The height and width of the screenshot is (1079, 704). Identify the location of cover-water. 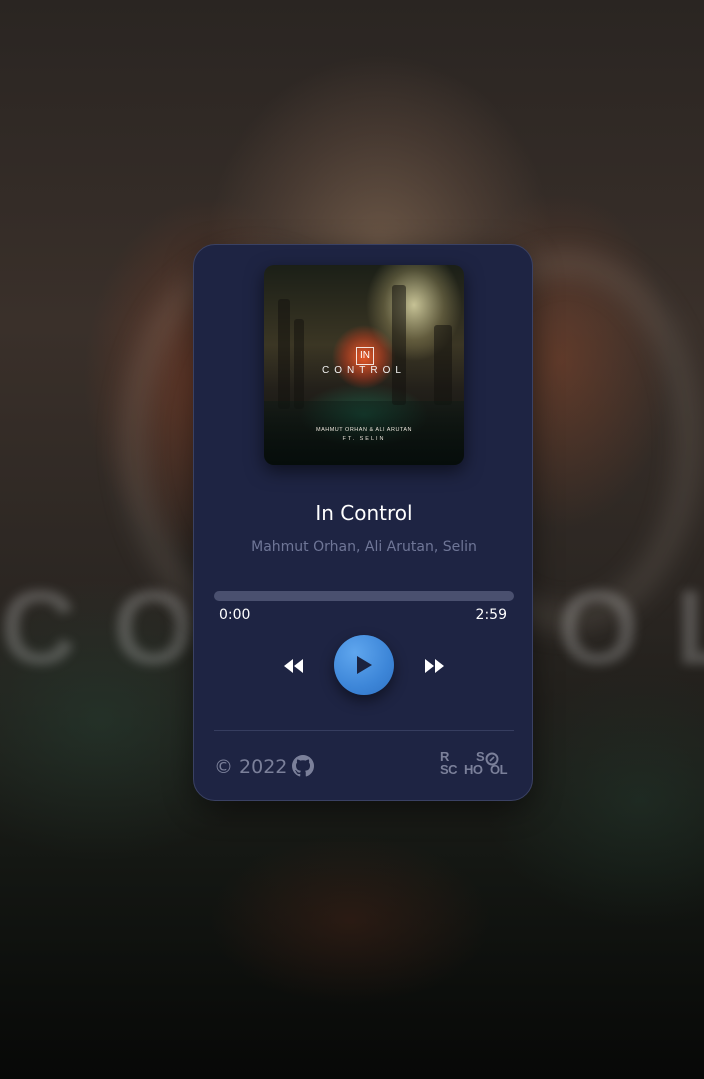
(364, 433).